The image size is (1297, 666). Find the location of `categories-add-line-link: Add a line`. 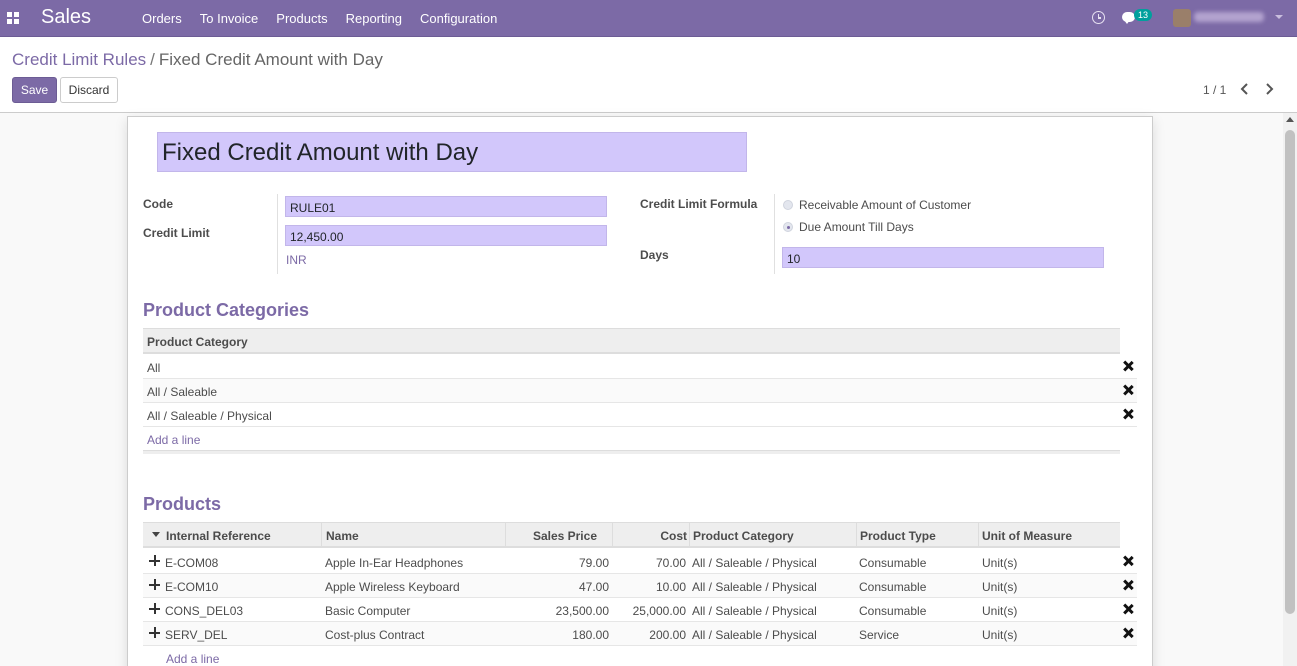

categories-add-line-link: Add a line is located at coordinates (173, 440).